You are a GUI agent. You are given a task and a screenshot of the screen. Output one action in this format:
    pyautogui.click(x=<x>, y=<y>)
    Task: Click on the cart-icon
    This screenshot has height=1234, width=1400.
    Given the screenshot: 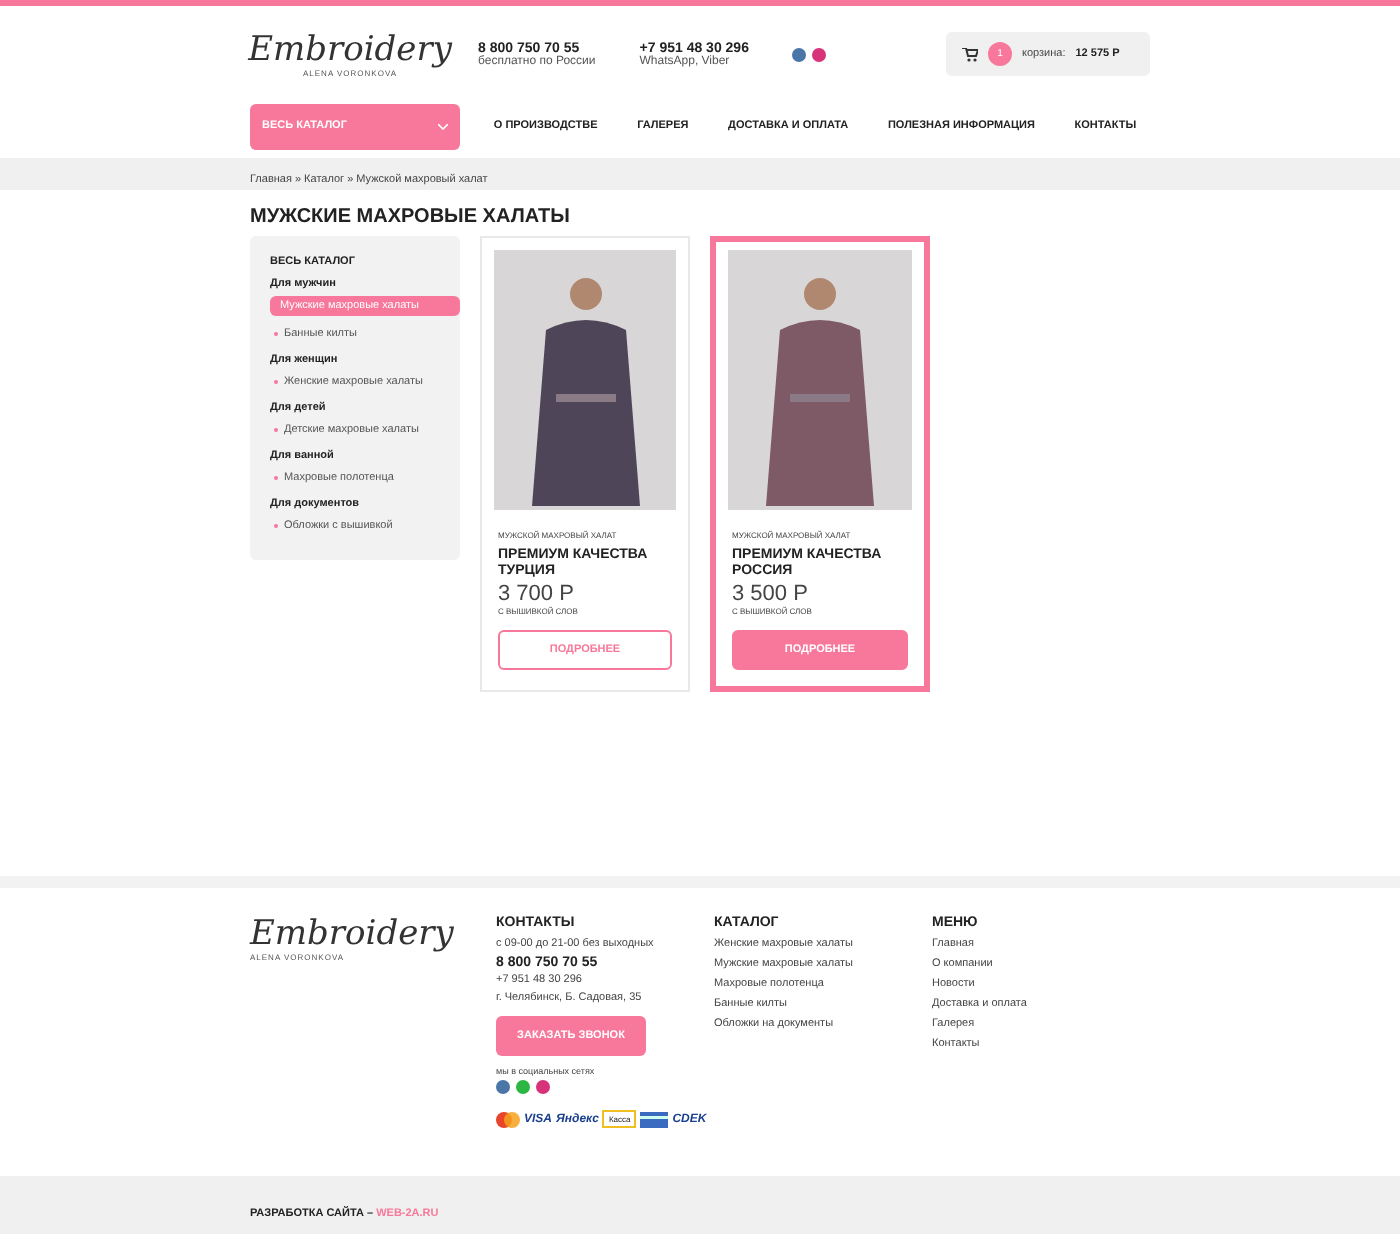 What is the action you would take?
    pyautogui.click(x=970, y=54)
    